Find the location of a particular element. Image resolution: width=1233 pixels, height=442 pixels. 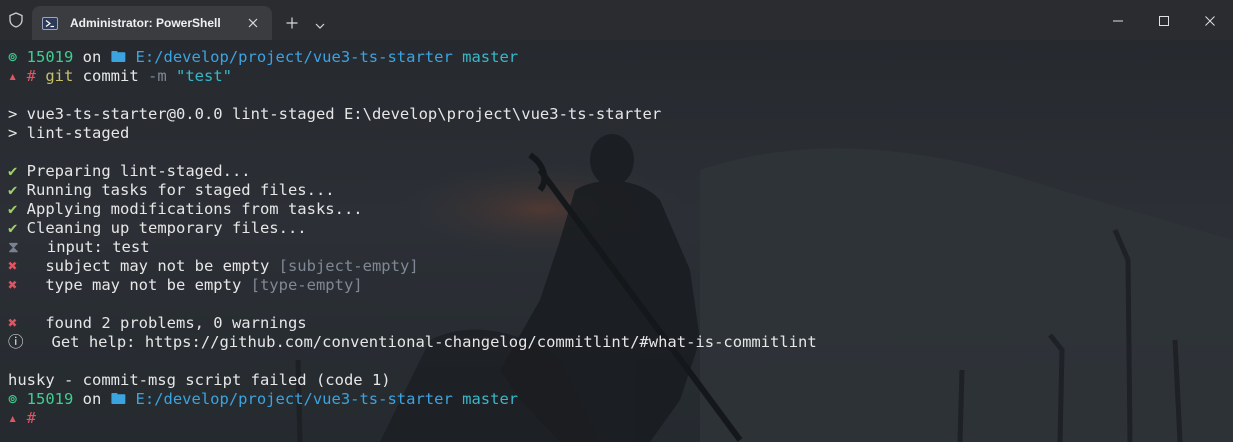

chevron-down-icon is located at coordinates (320, 23).